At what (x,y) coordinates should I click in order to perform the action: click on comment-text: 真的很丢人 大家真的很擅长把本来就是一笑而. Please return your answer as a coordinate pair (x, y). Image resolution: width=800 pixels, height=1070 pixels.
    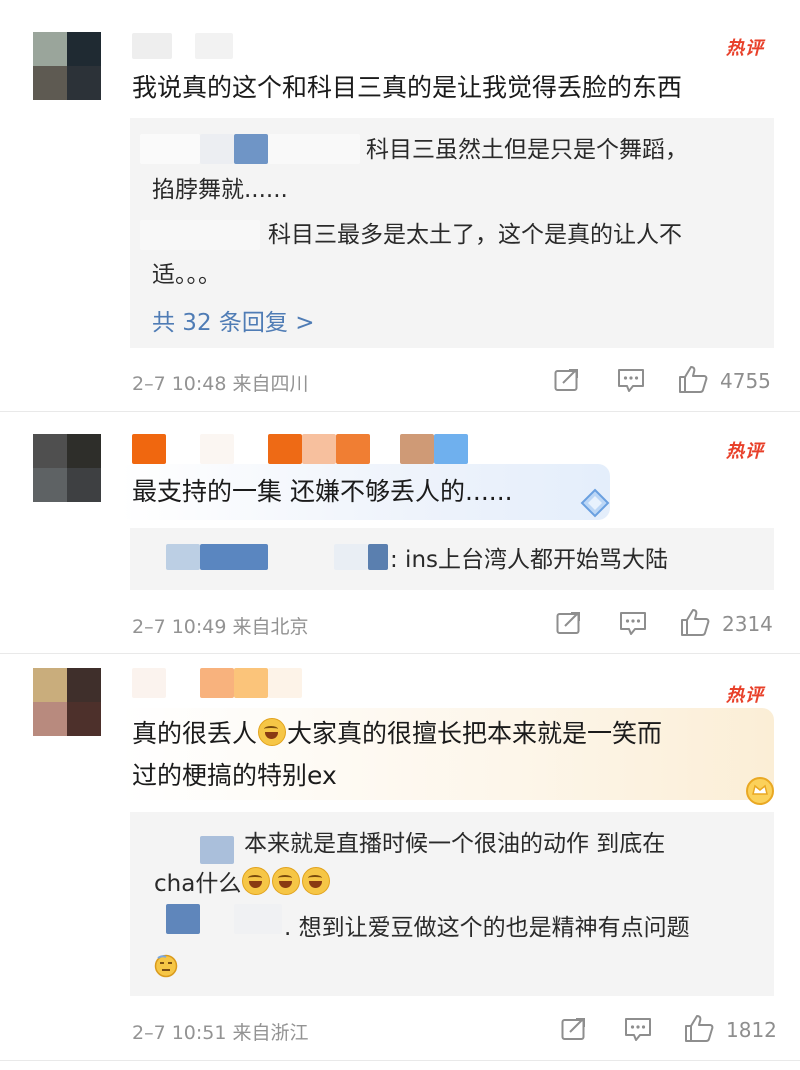
    Looking at the image, I should click on (397, 734).